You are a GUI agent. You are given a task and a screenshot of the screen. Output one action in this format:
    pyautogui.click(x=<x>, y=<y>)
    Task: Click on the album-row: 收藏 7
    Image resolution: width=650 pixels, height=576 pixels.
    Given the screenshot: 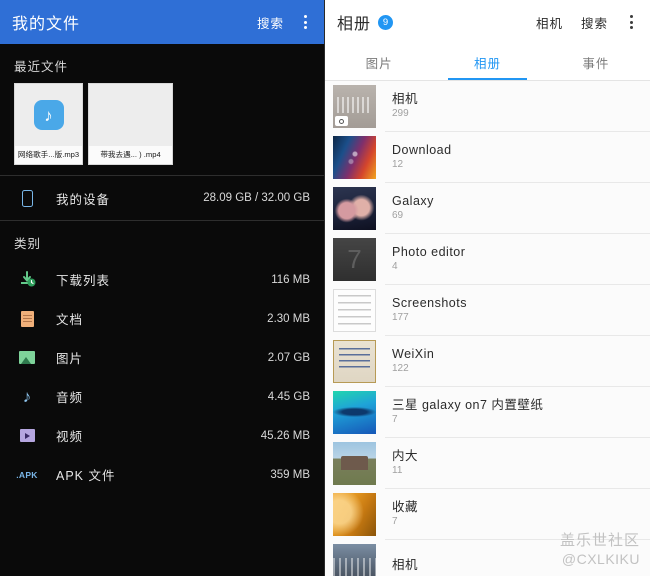 What is the action you would take?
    pyautogui.click(x=487, y=514)
    